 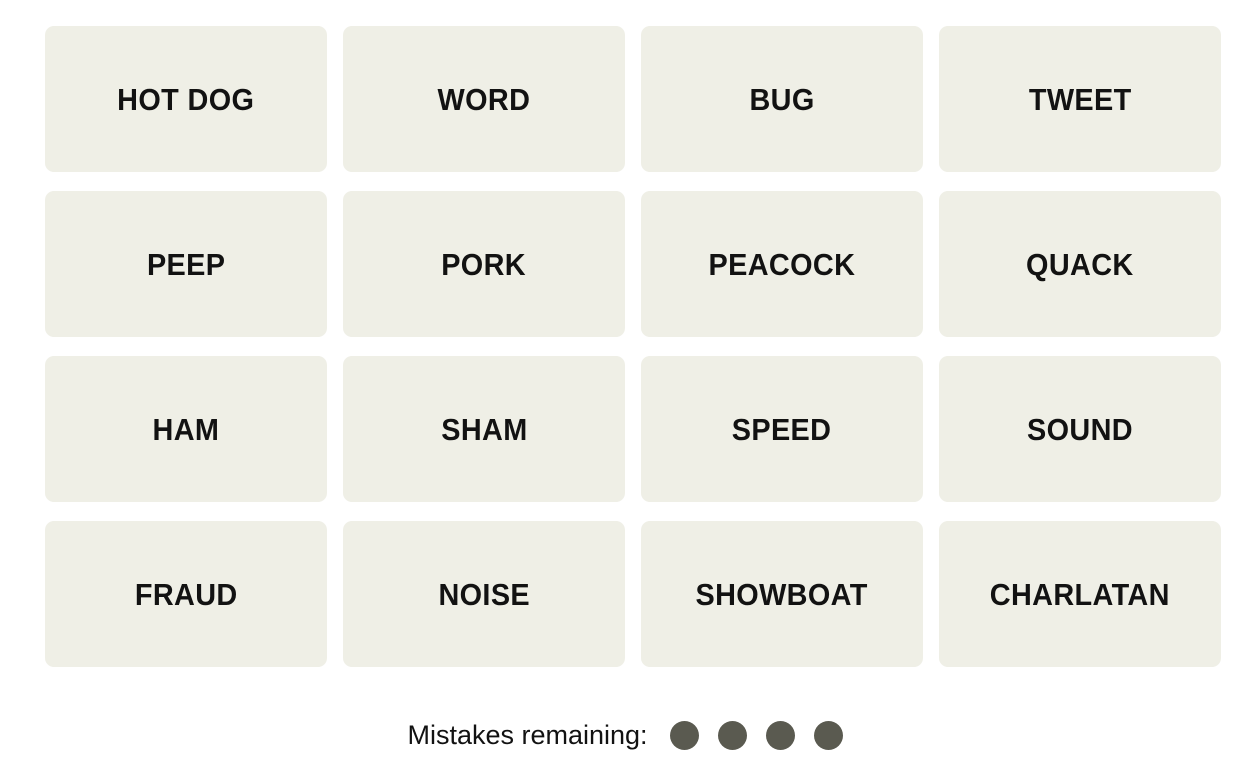 What do you see at coordinates (756, 735) in the screenshot?
I see `mistakes-dot-group` at bounding box center [756, 735].